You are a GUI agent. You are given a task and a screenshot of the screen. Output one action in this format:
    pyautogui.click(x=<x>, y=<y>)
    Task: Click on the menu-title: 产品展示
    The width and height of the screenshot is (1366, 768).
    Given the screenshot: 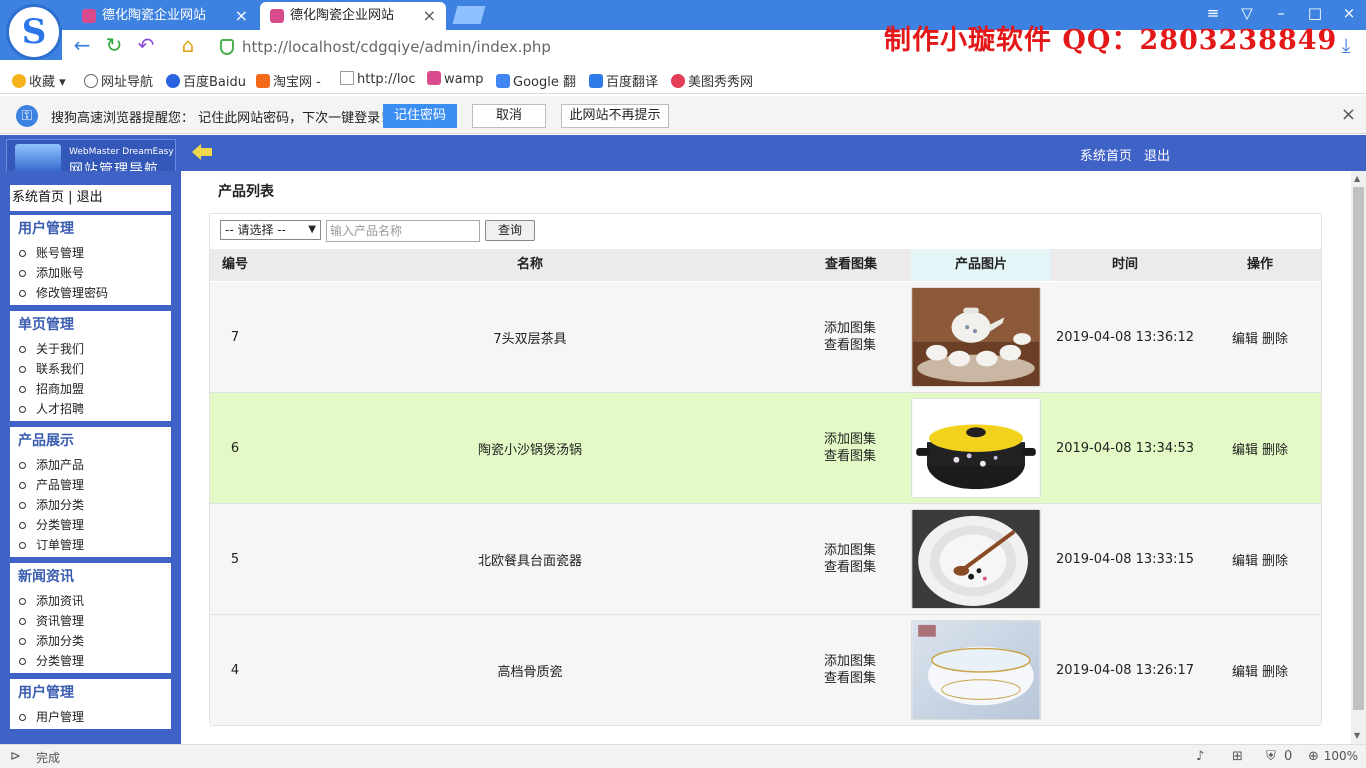 What is the action you would take?
    pyautogui.click(x=90, y=441)
    